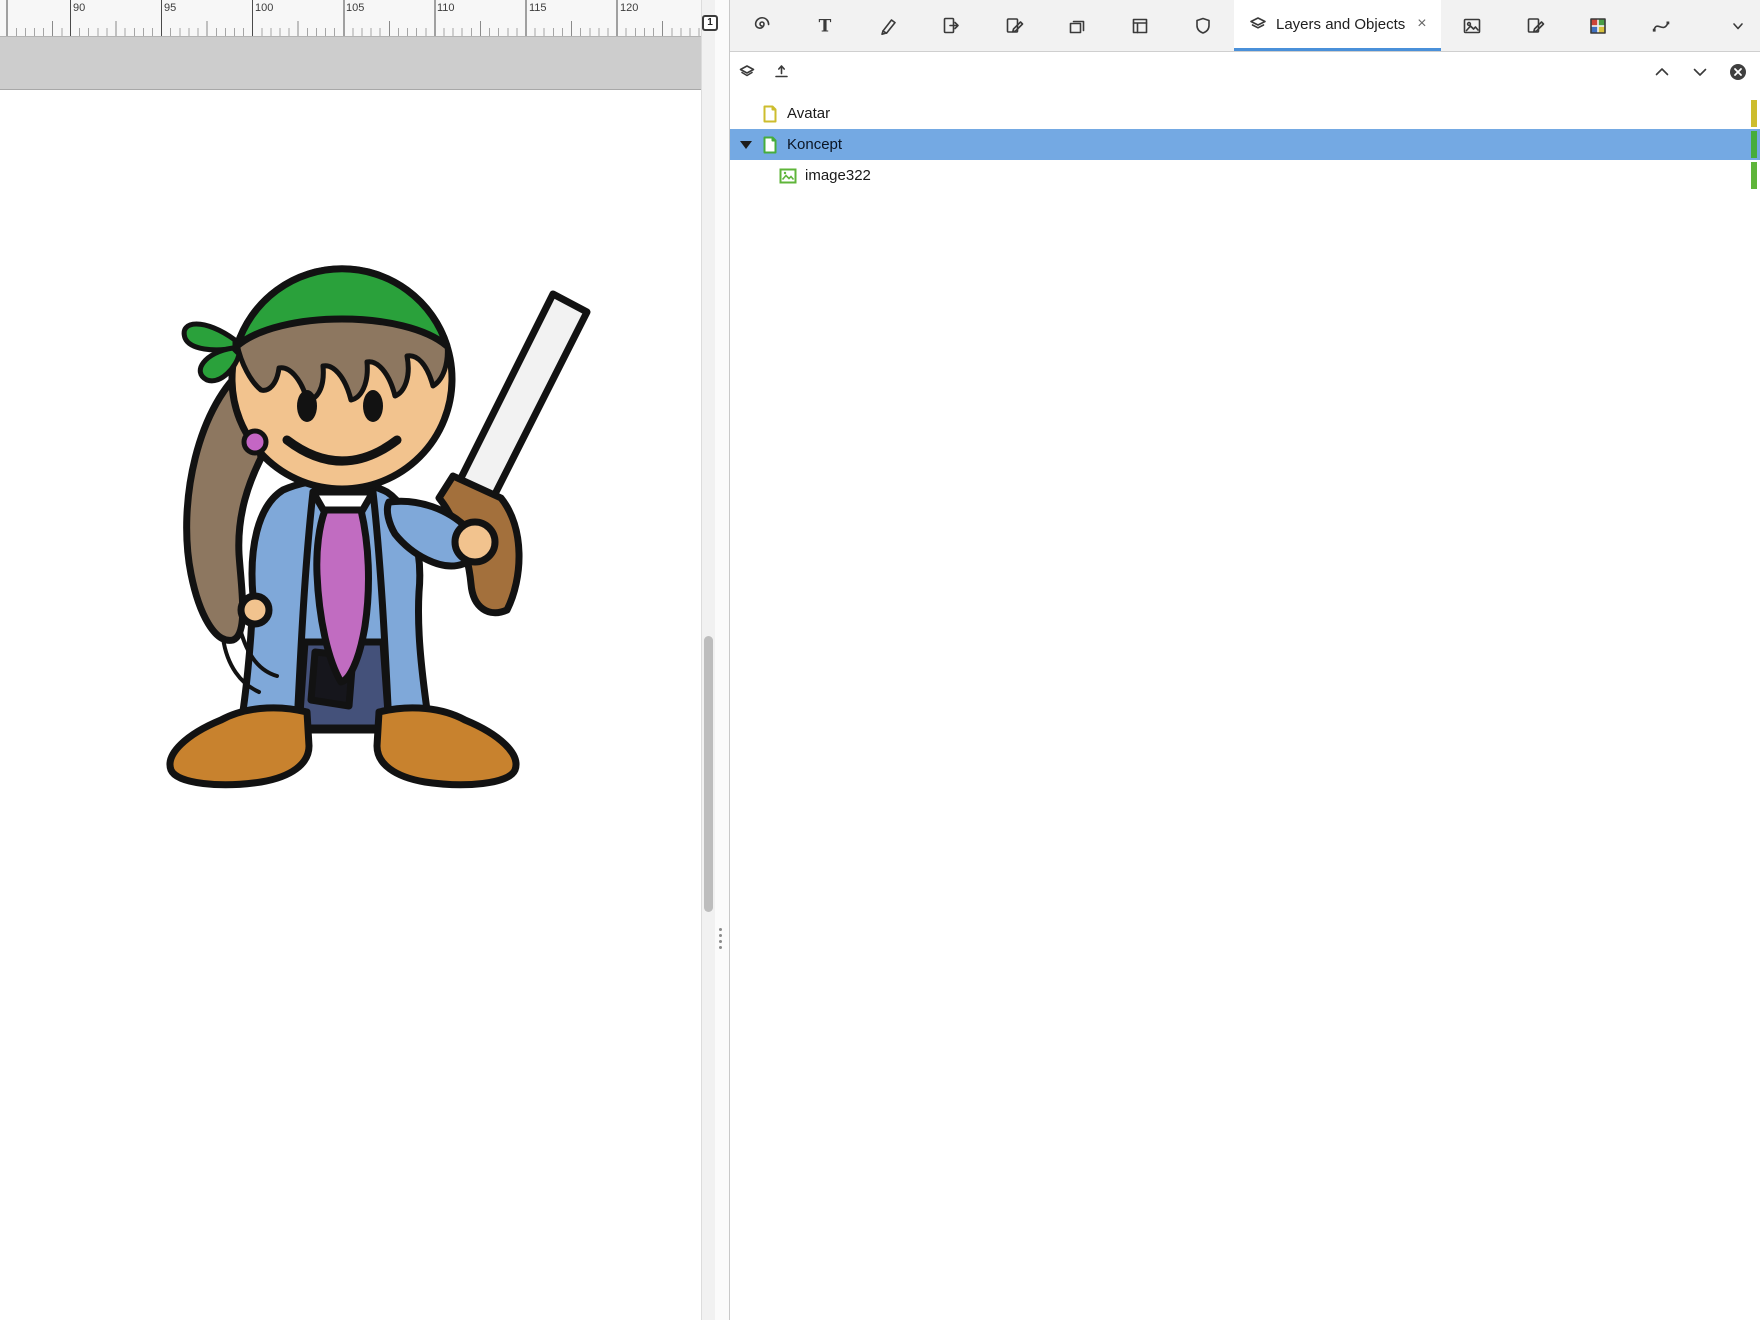  I want to click on layer-row-koncept: Koncept, so click(1245, 144).